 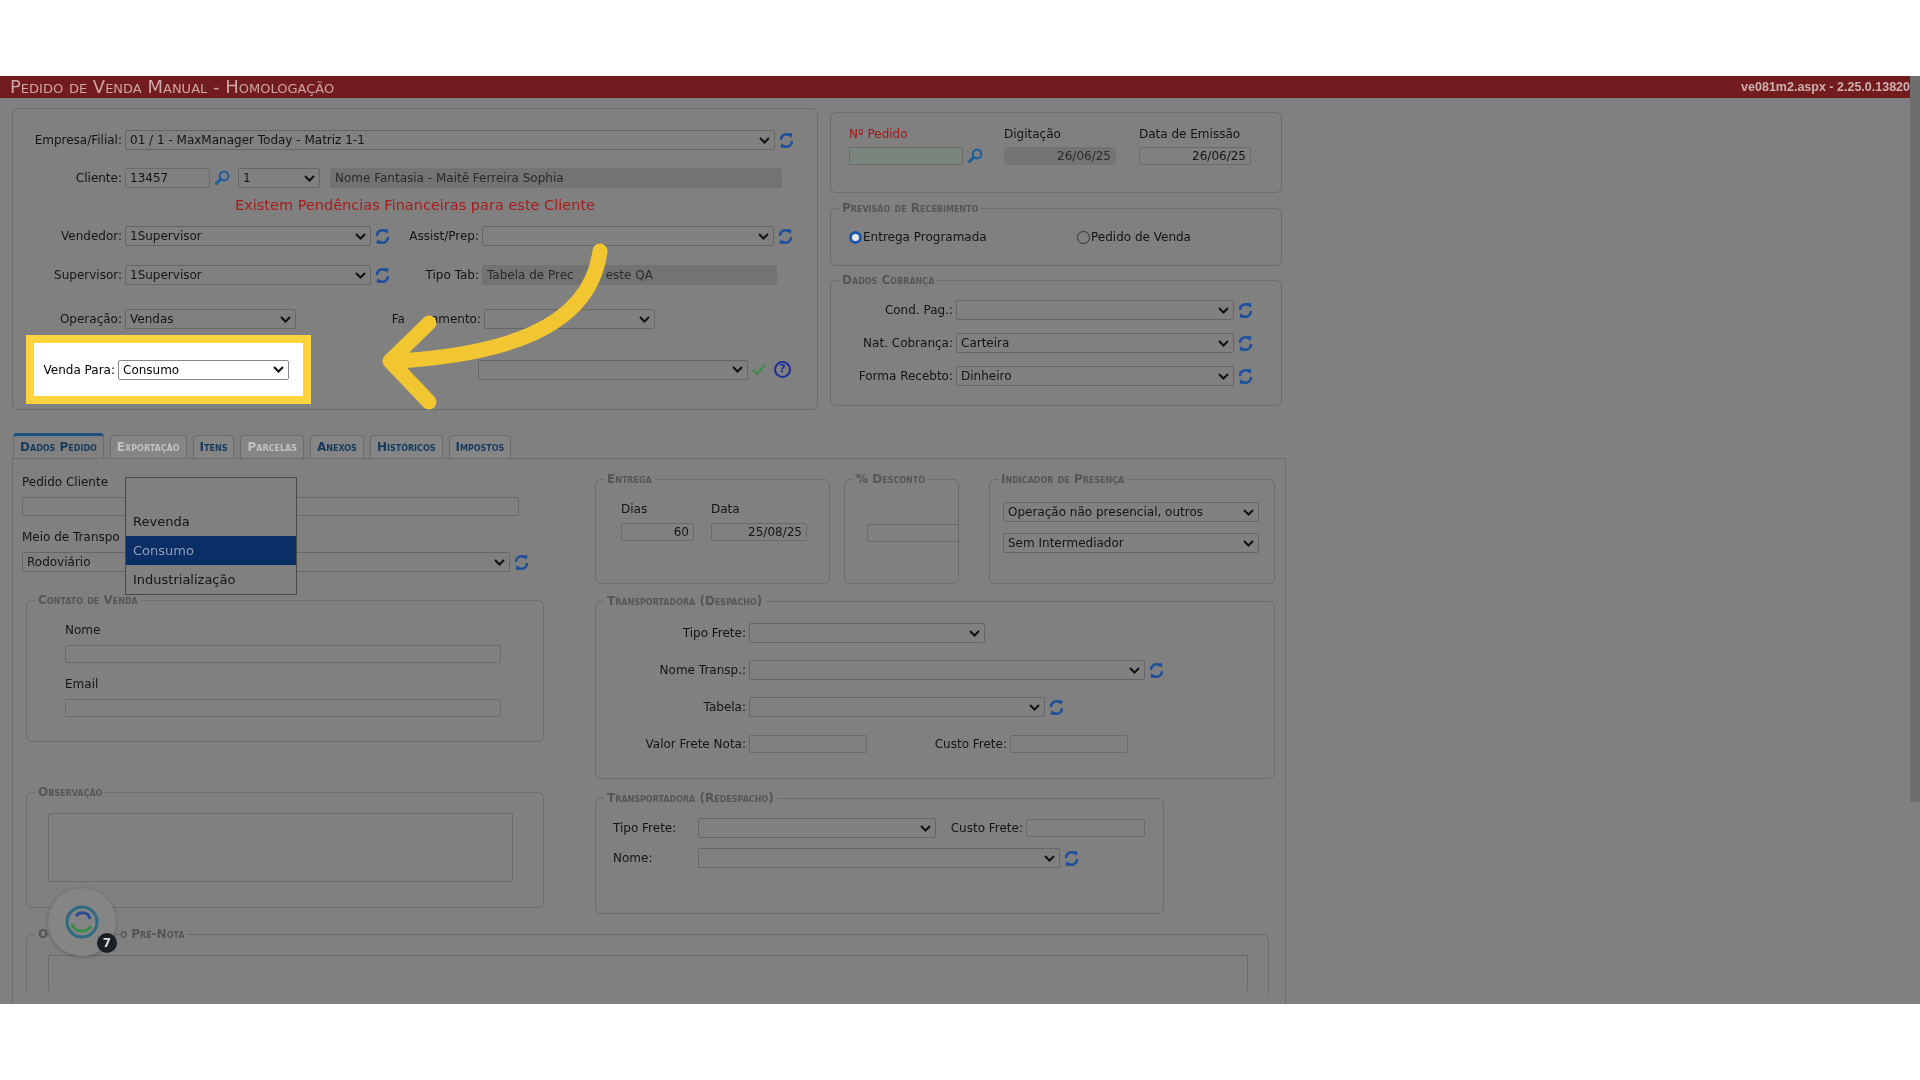 I want to click on dropdown-option: Revenda, so click(x=211, y=521).